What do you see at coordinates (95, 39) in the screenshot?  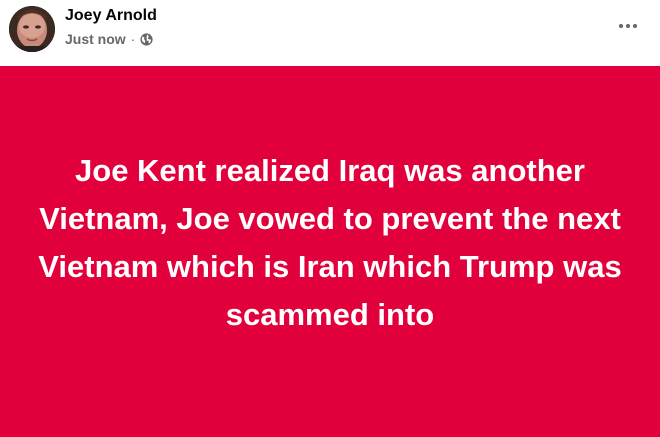 I see `post-timestamp: Just now` at bounding box center [95, 39].